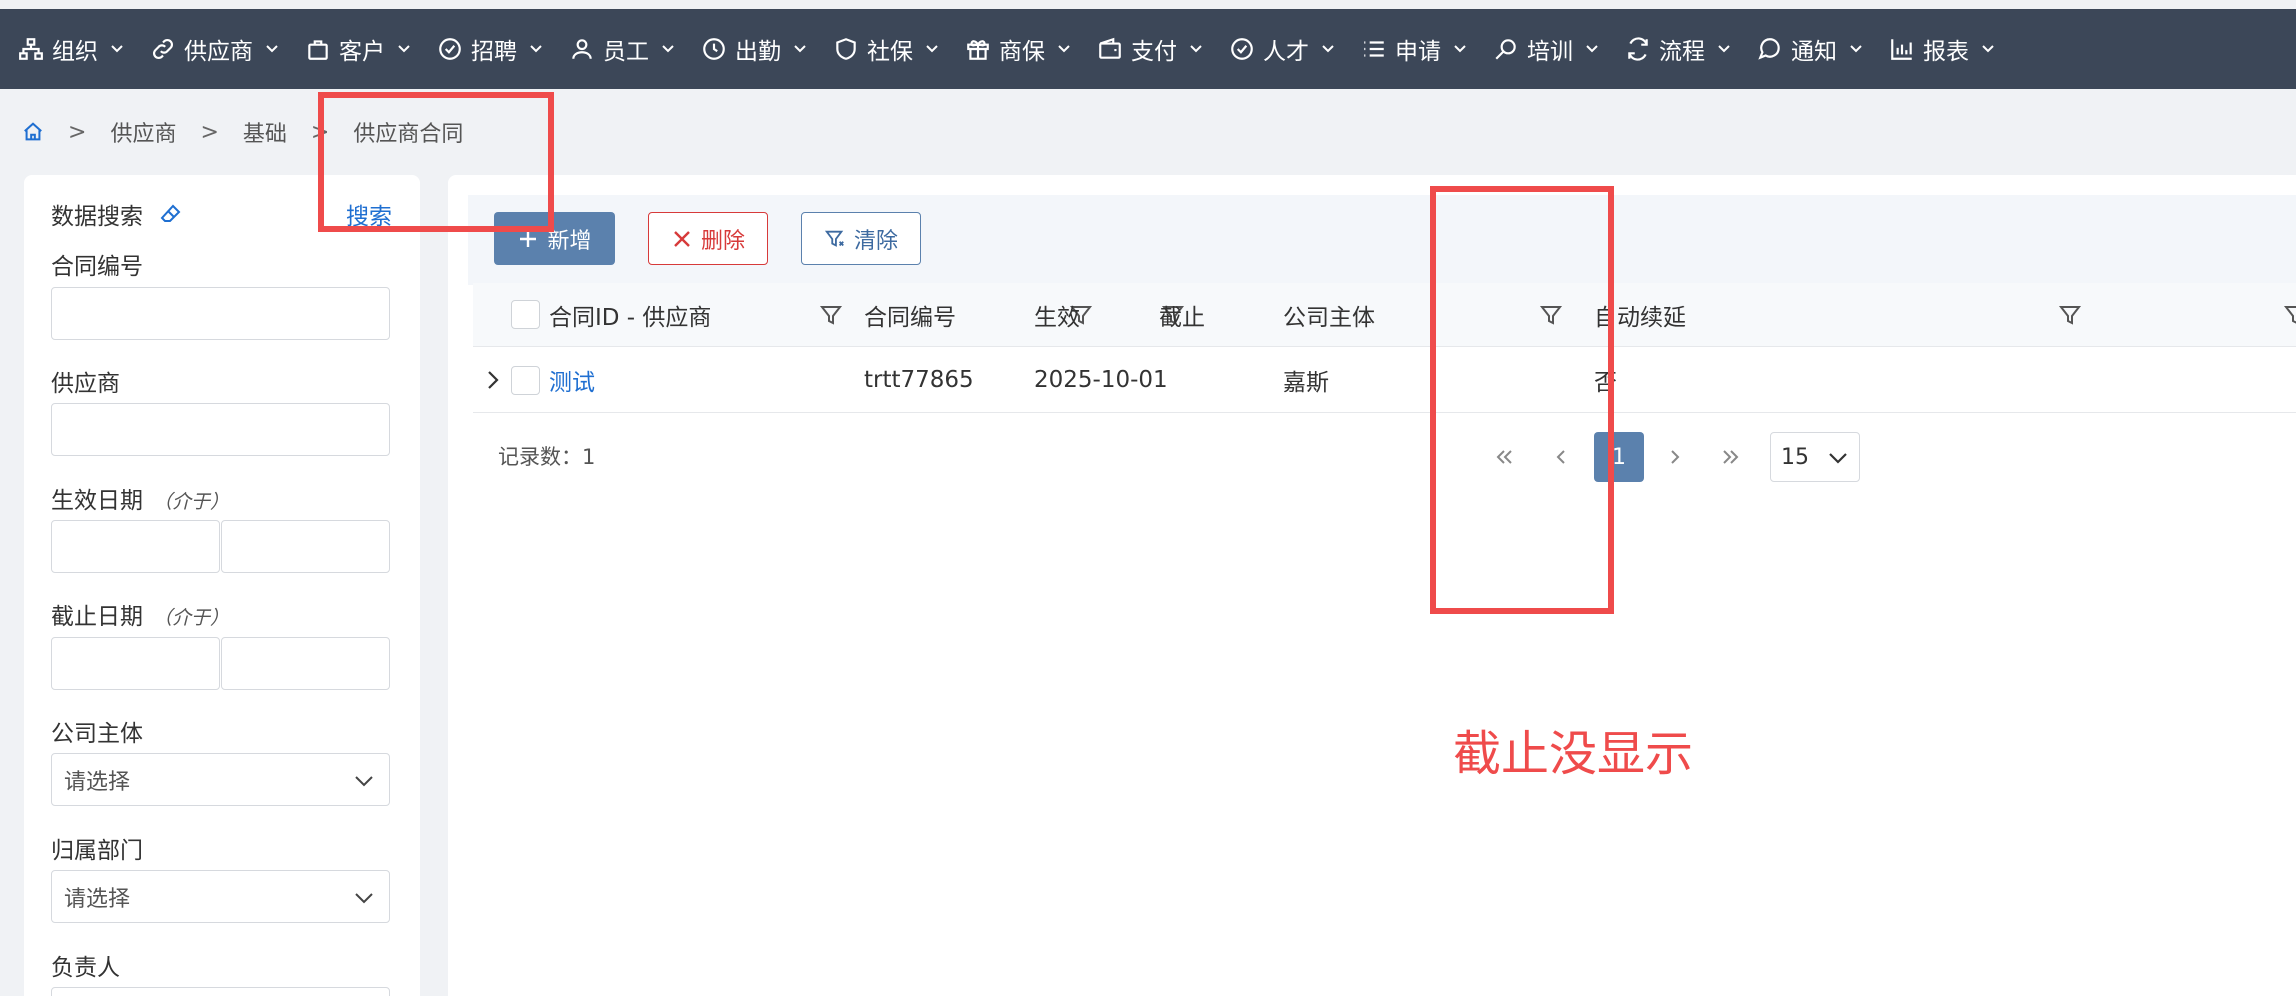 This screenshot has height=996, width=2296. Describe the element at coordinates (220, 429) in the screenshot. I see `supplier-input` at that location.